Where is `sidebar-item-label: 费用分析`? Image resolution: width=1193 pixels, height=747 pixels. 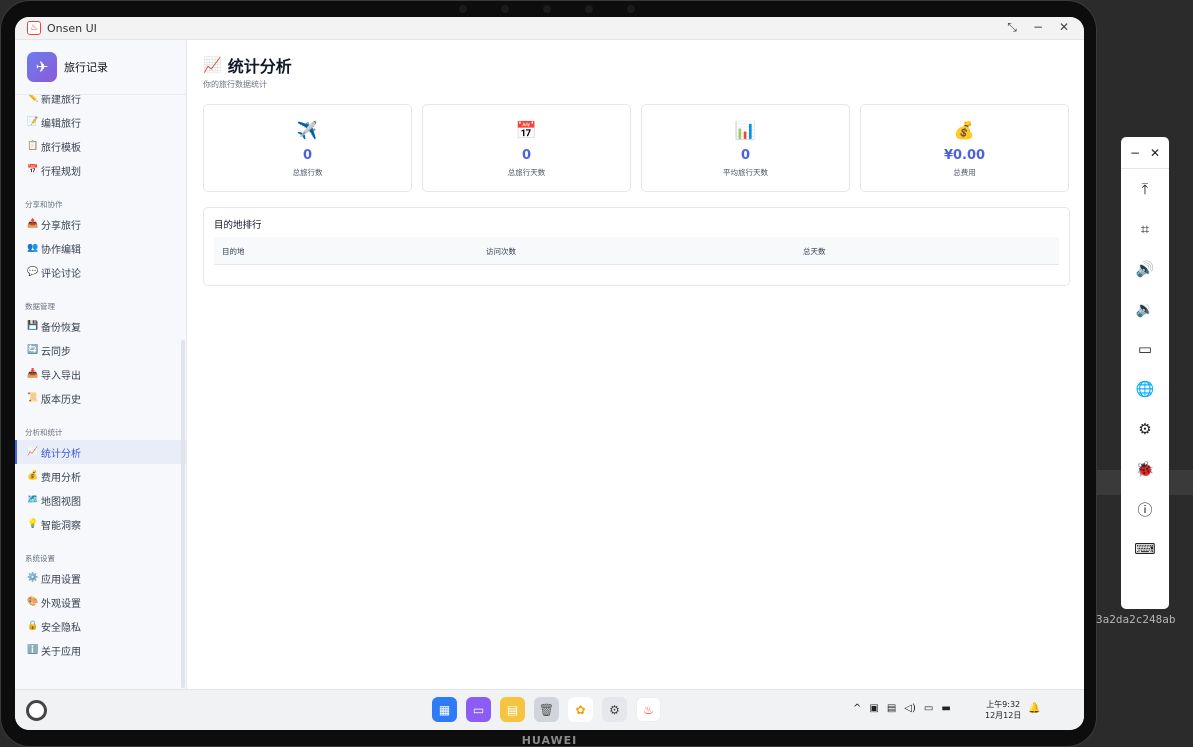 sidebar-item-label: 费用分析 is located at coordinates (61, 478).